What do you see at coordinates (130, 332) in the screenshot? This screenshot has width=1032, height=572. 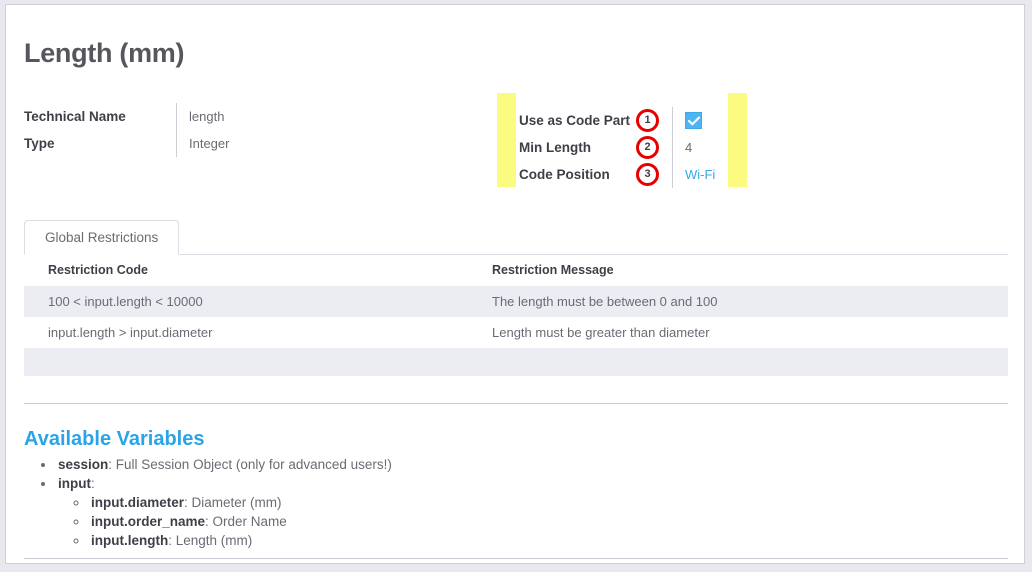 I see `cell-restriction-code: input.length > input.diameter` at bounding box center [130, 332].